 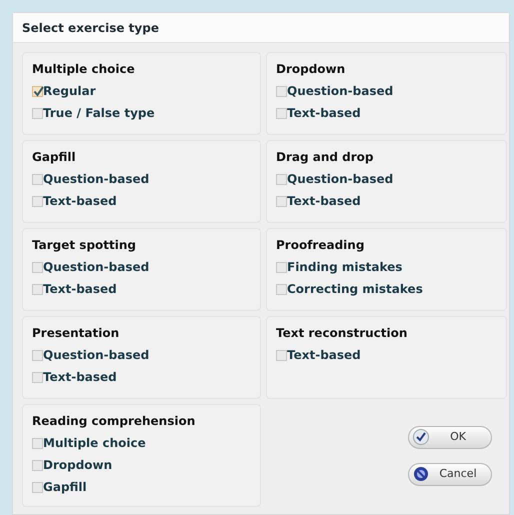 What do you see at coordinates (311, 69) in the screenshot?
I see `group-title: Dropdown` at bounding box center [311, 69].